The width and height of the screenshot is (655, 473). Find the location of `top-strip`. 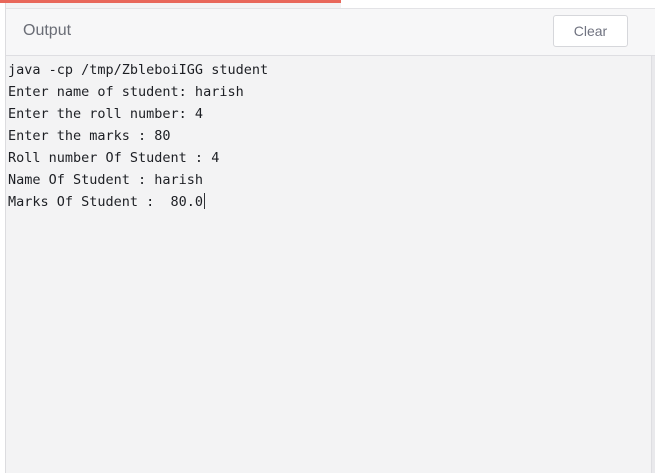

top-strip is located at coordinates (498, 4).